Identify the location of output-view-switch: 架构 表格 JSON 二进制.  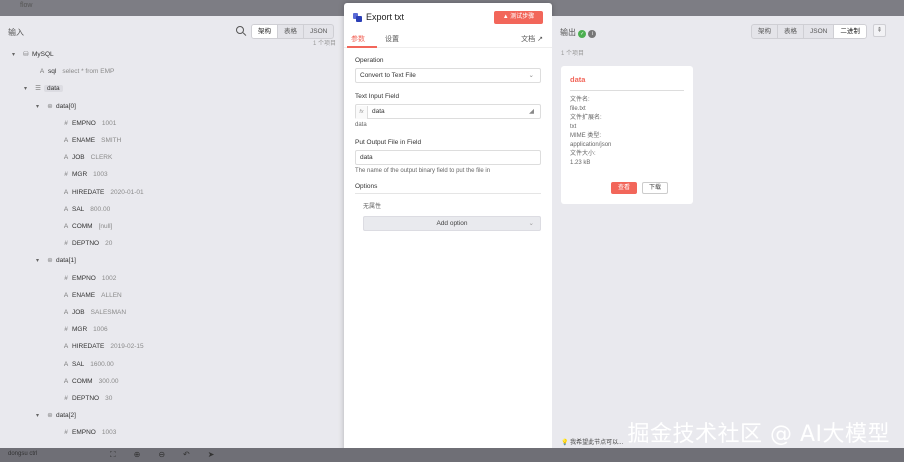
(809, 31).